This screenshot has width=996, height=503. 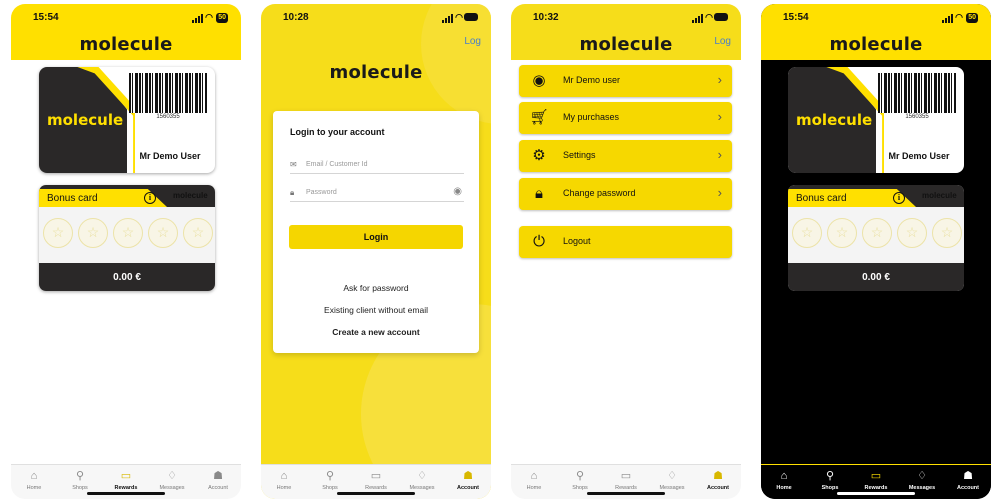 What do you see at coordinates (321, 192) in the screenshot?
I see `password-placeholder: Password` at bounding box center [321, 192].